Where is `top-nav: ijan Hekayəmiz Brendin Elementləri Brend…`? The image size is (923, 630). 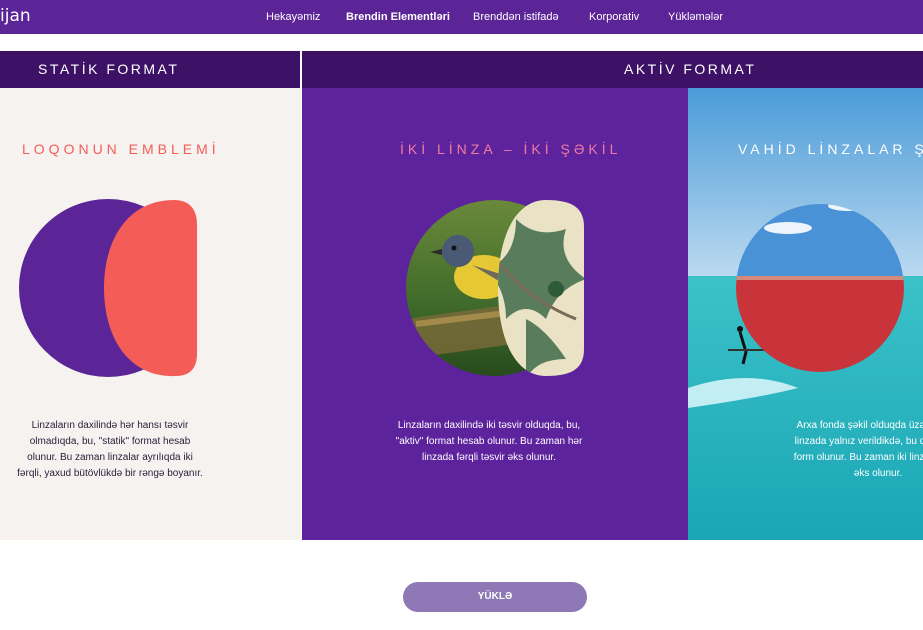
top-nav: ijan Hekayəmiz Brendin Elementləri Brend… is located at coordinates (461, 17).